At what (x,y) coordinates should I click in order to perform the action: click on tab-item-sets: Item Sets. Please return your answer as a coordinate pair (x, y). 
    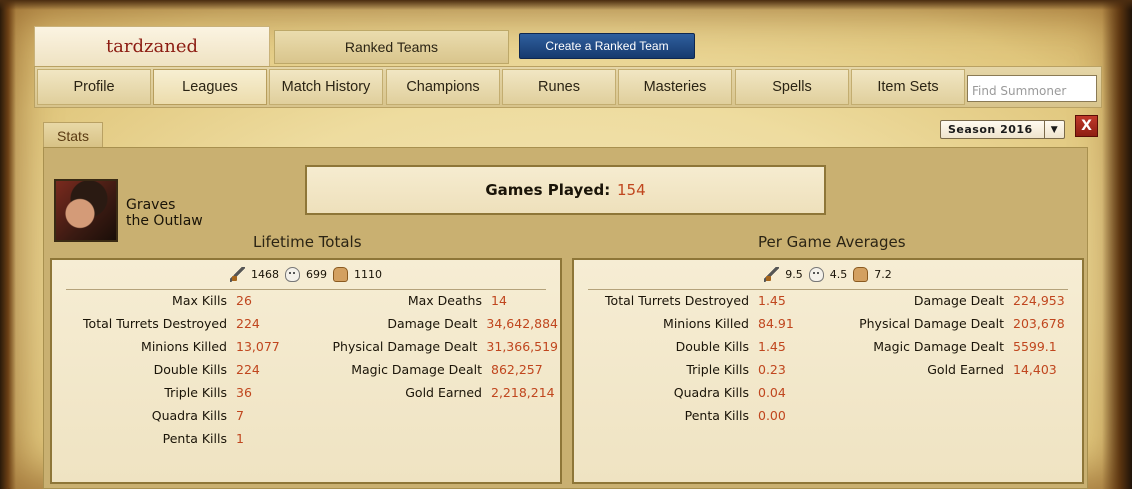
    Looking at the image, I should click on (908, 87).